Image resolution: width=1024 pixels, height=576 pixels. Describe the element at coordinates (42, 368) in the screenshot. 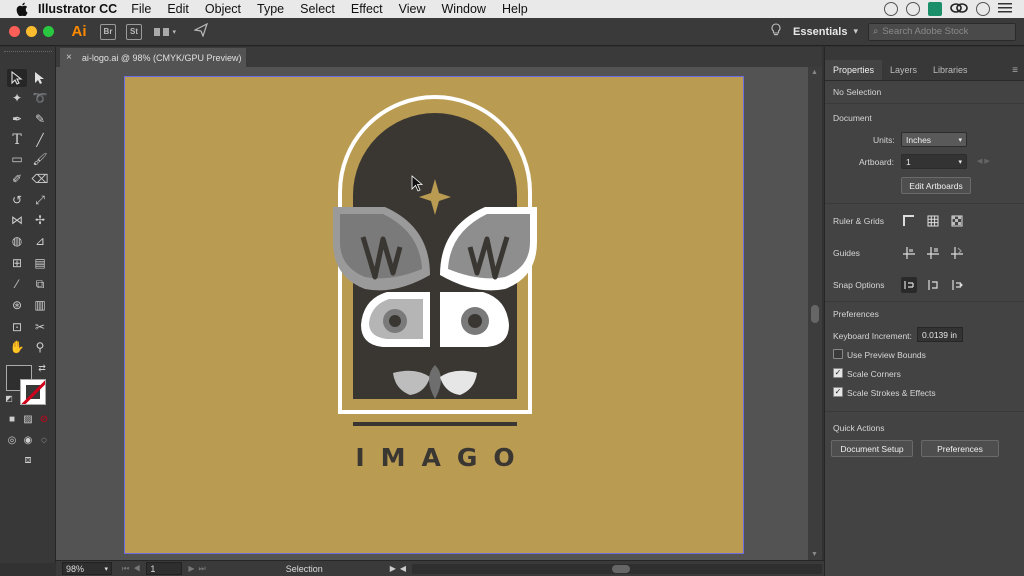

I see `swap-fill-stroke-icon: ⇄` at that location.